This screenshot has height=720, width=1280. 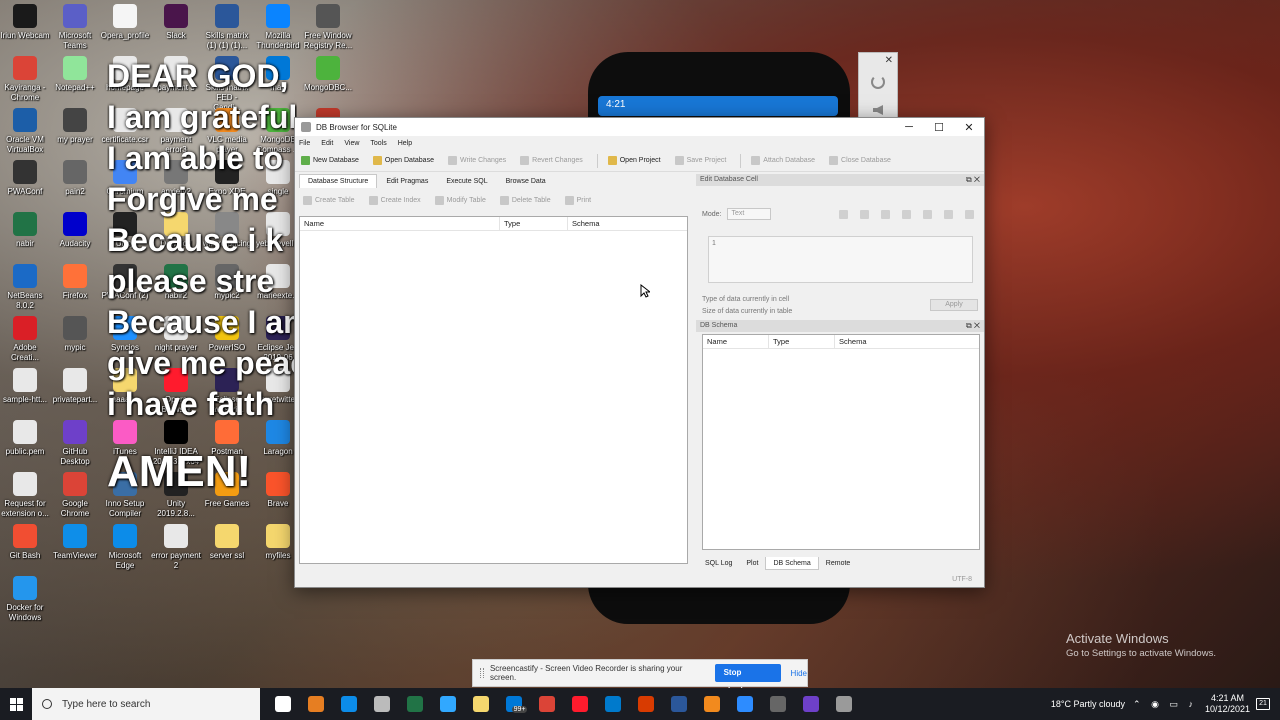 What do you see at coordinates (718, 563) in the screenshot?
I see `tab-sql-log: SQL Log` at bounding box center [718, 563].